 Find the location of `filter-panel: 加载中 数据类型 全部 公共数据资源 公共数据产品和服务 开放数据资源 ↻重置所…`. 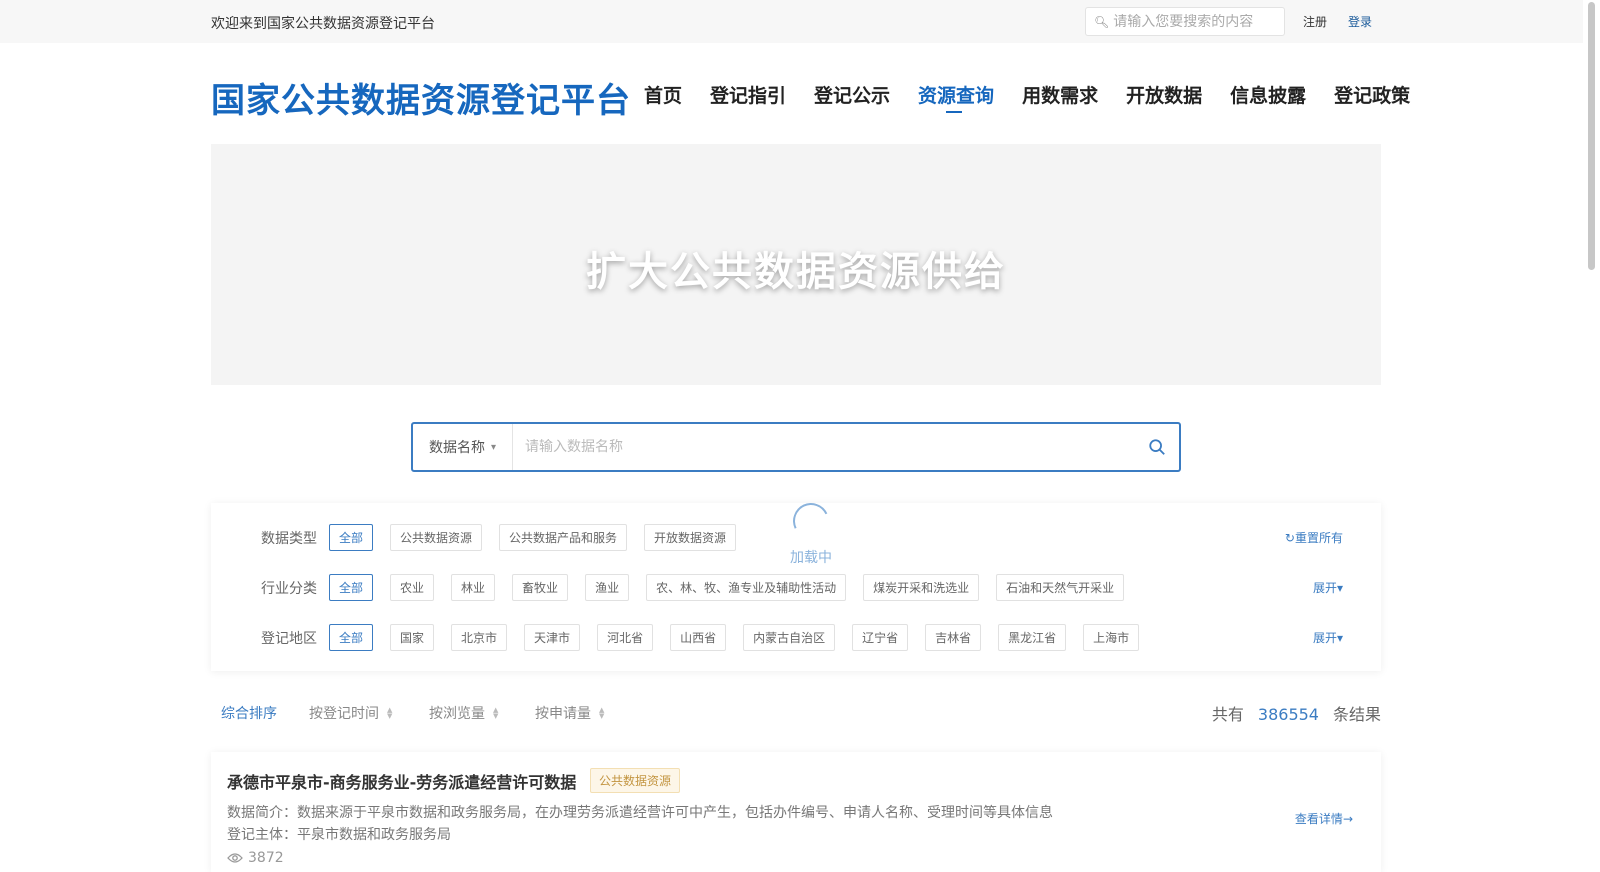

filter-panel: 加载中 数据类型 全部 公共数据资源 公共数据产品和服务 开放数据资源 ↻重置所… is located at coordinates (796, 584).